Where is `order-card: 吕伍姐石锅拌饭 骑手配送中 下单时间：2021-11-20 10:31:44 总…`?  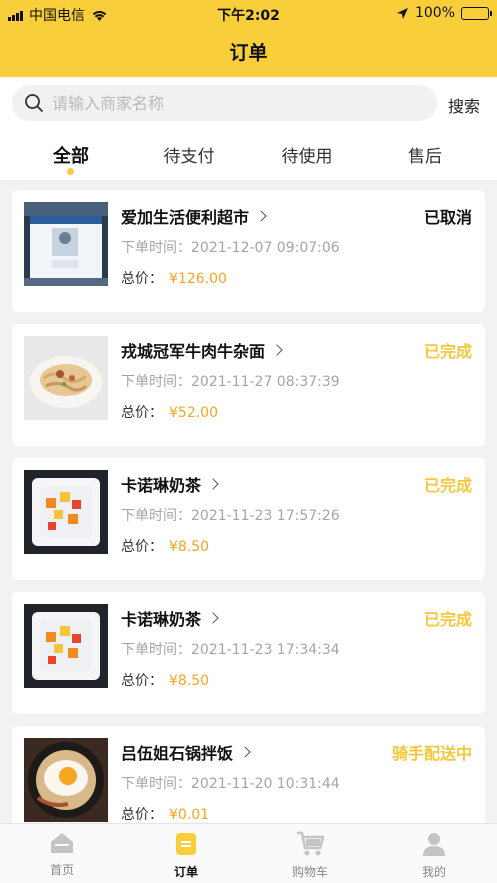 order-card: 吕伍姐石锅拌饭 骑手配送中 下单时间：2021-11-20 10:31:44 总… is located at coordinates (248, 774).